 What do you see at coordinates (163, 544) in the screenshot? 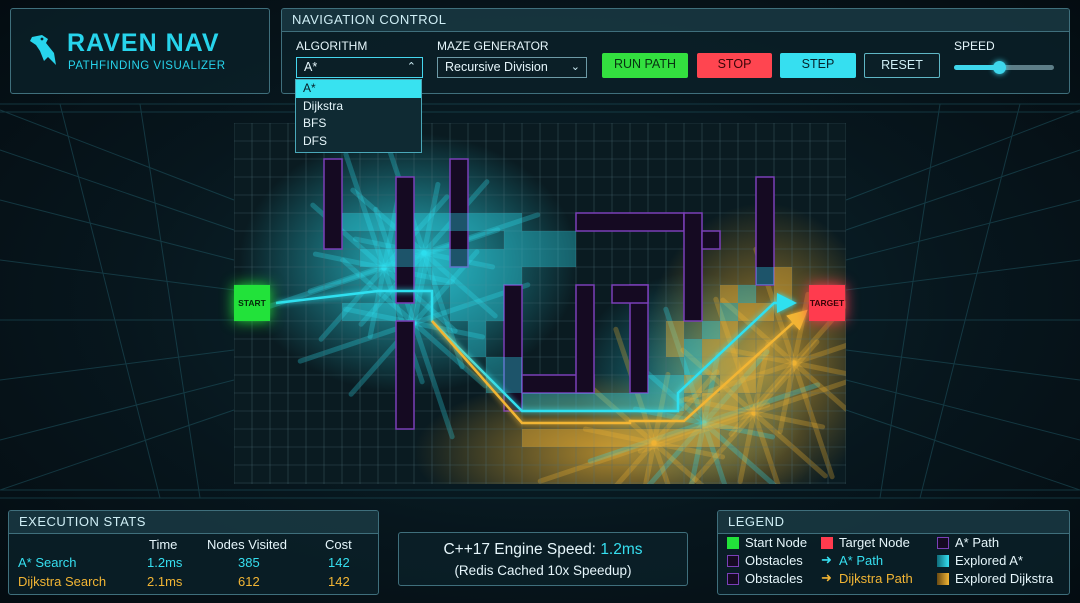
I see `stats-header-time: Time` at bounding box center [163, 544].